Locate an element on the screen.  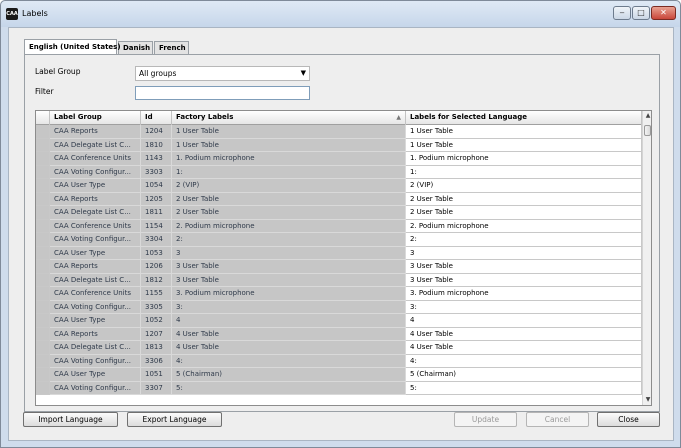
vertical-scrollbar: ▲ ▼ is located at coordinates (646, 258).